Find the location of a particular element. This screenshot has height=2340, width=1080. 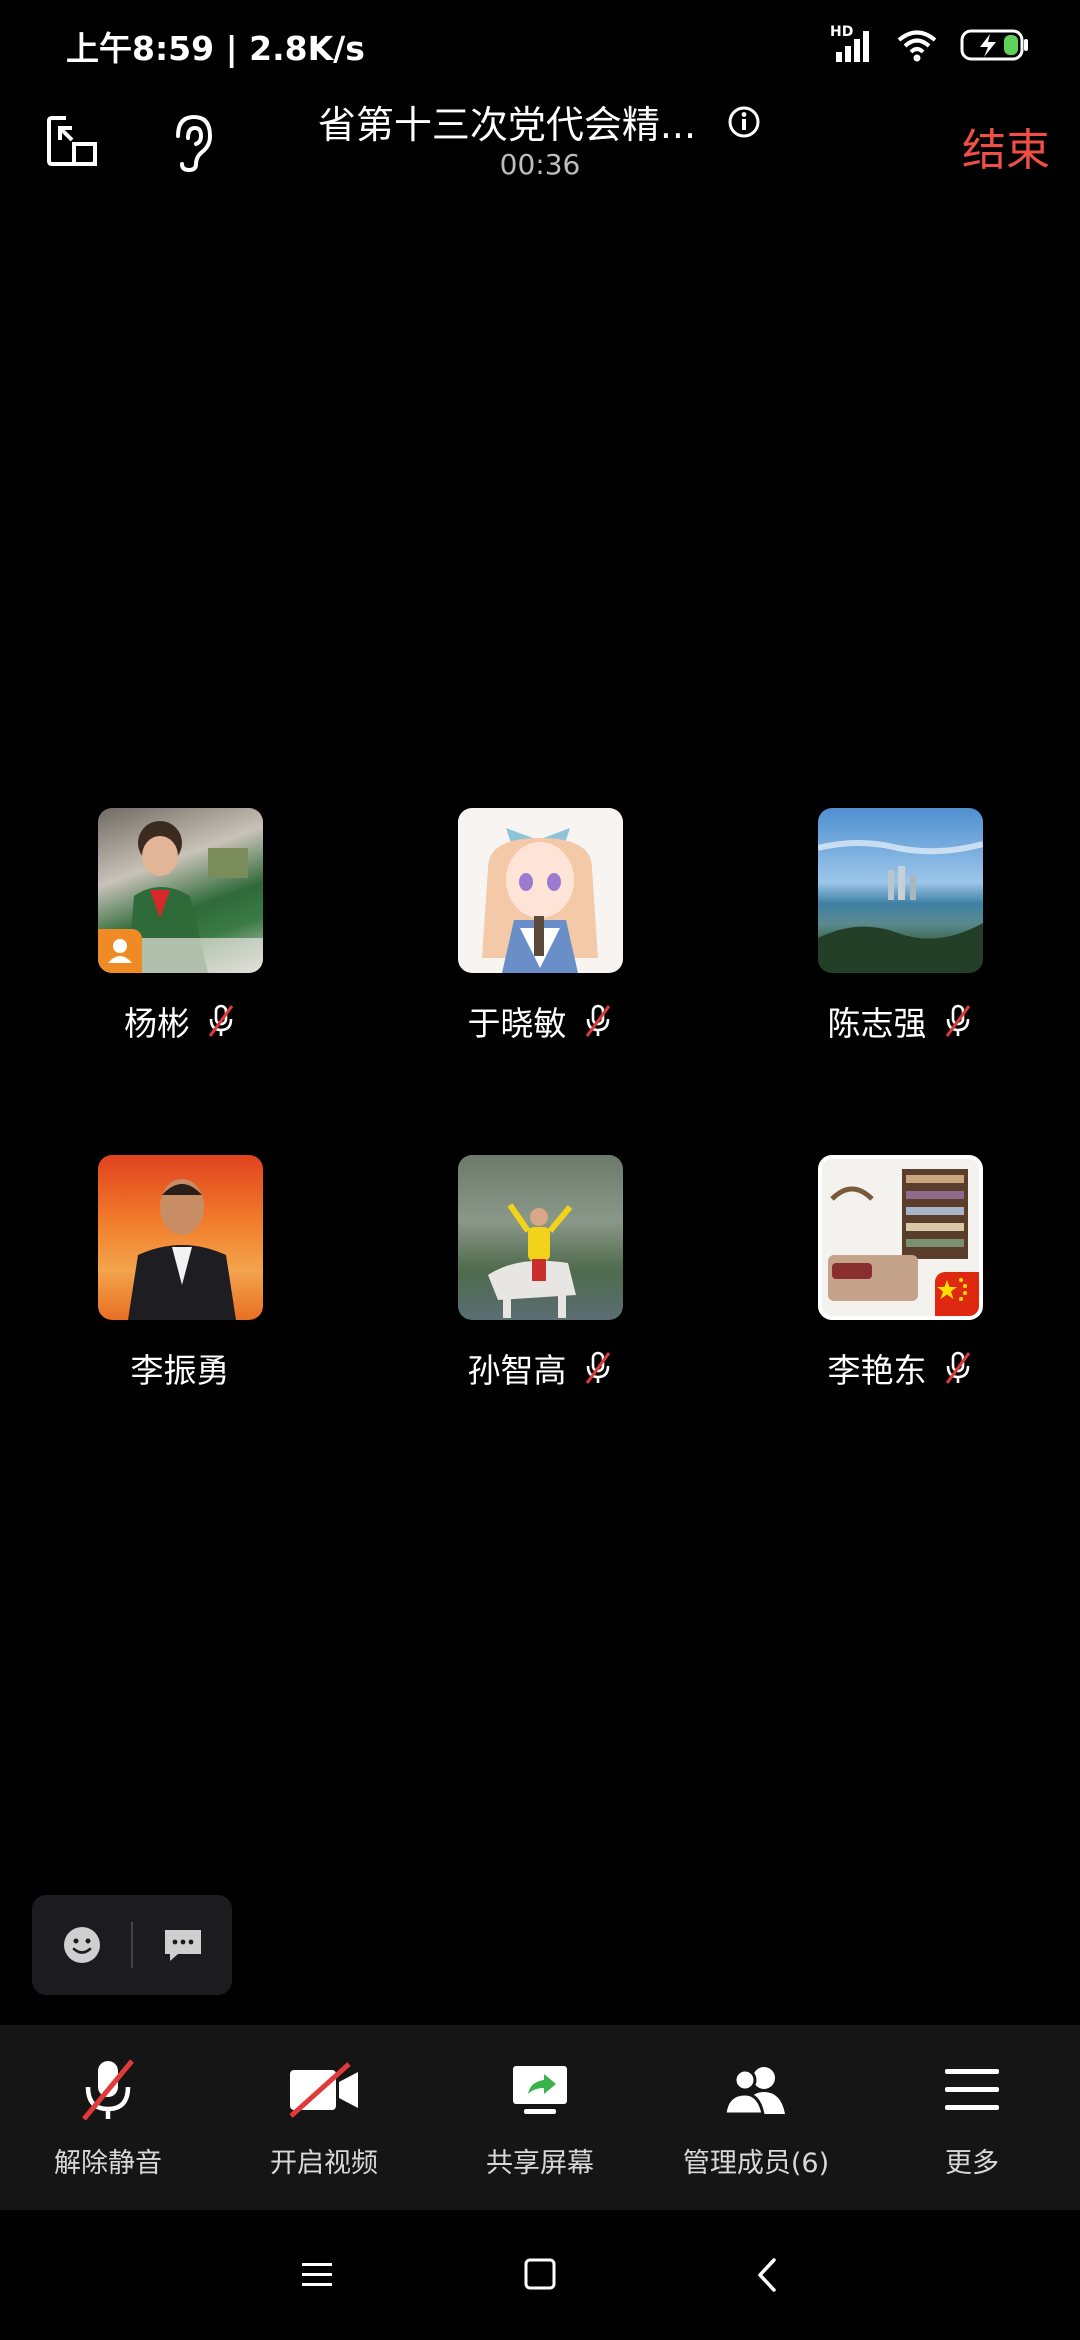

start-video-label: 开启视频 is located at coordinates (324, 2163).